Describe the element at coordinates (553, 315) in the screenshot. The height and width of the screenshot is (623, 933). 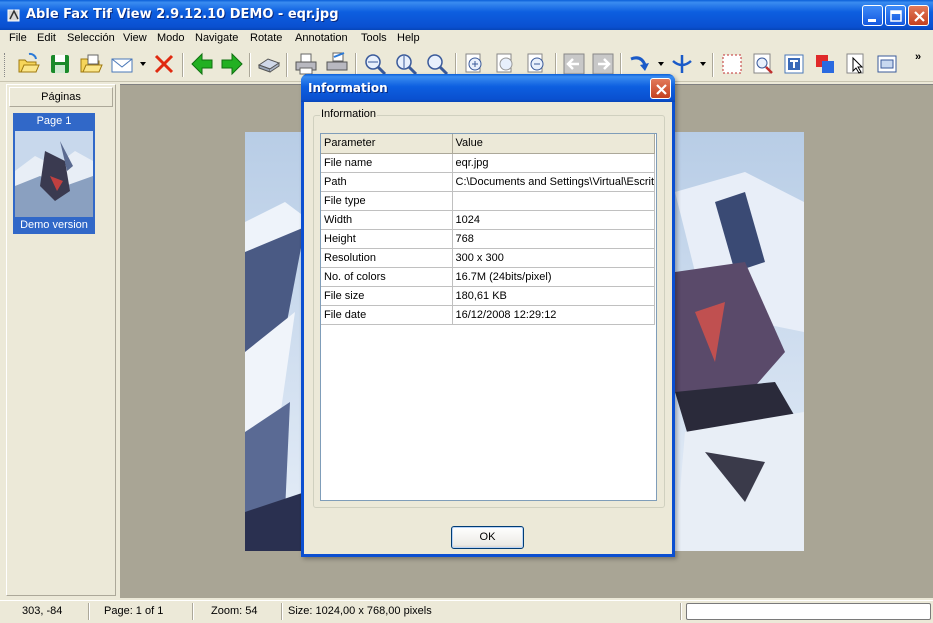
I see `value-cell: 16/12/2008 12:29:12` at that location.